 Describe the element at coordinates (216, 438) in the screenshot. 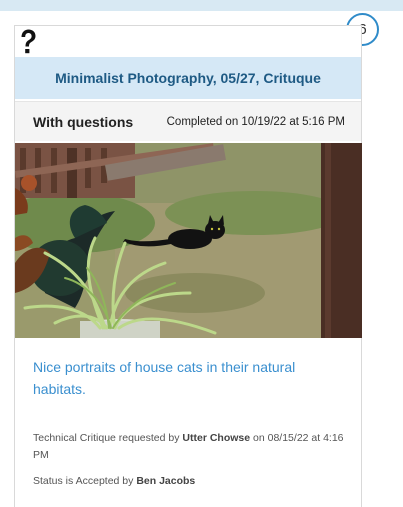

I see `requester-name: Utter Chowse` at that location.